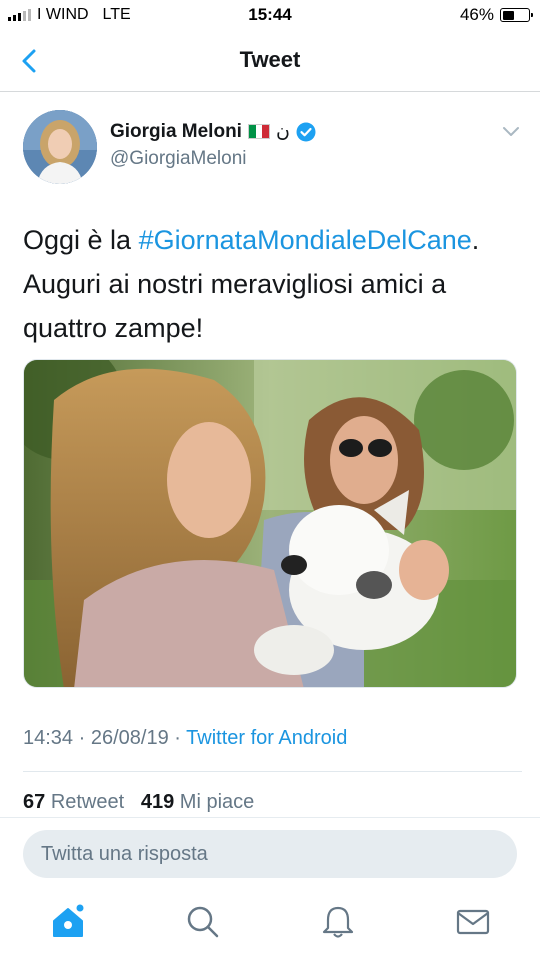 This screenshot has height=960, width=540. Describe the element at coordinates (48, 738) in the screenshot. I see `tweet-time: 14:34` at that location.